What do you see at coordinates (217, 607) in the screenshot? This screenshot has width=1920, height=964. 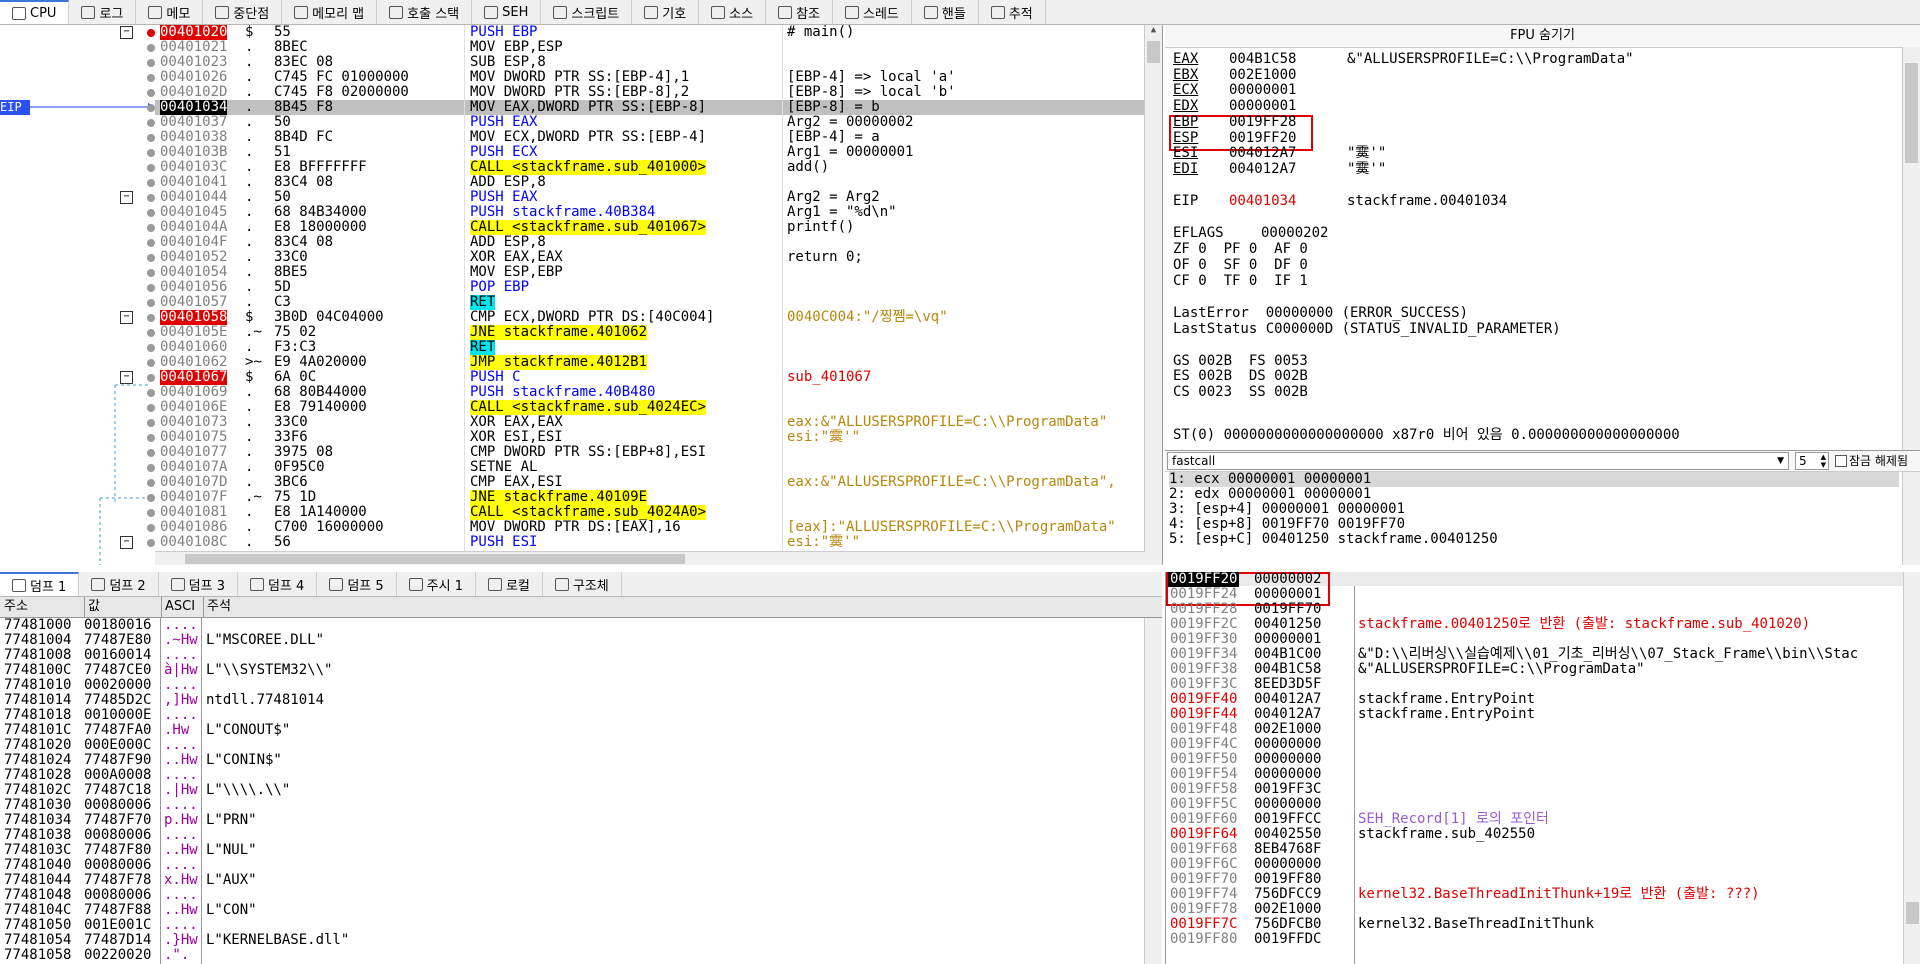 I see `dump-header-comment: 주석` at bounding box center [217, 607].